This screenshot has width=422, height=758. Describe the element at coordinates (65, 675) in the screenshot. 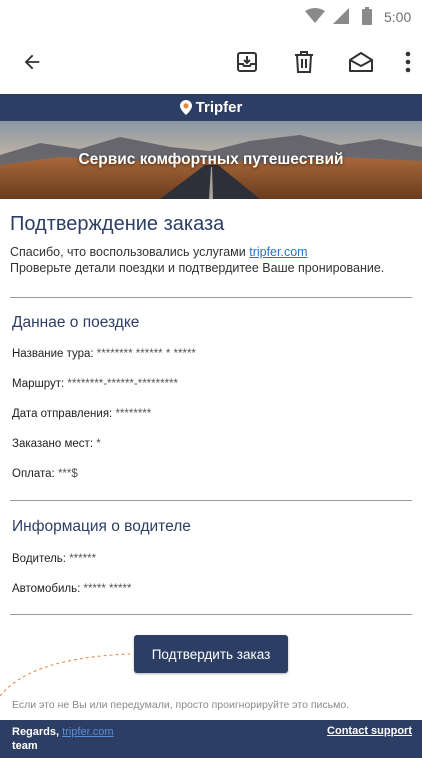

I see `decorative-dashed-curve` at that location.